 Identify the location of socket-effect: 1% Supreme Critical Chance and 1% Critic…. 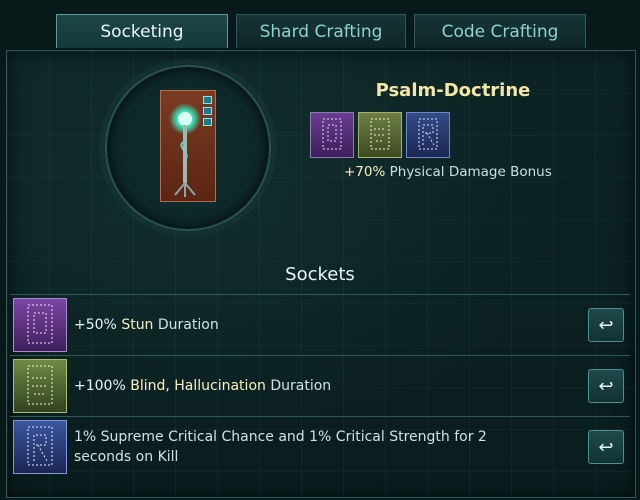
(280, 447).